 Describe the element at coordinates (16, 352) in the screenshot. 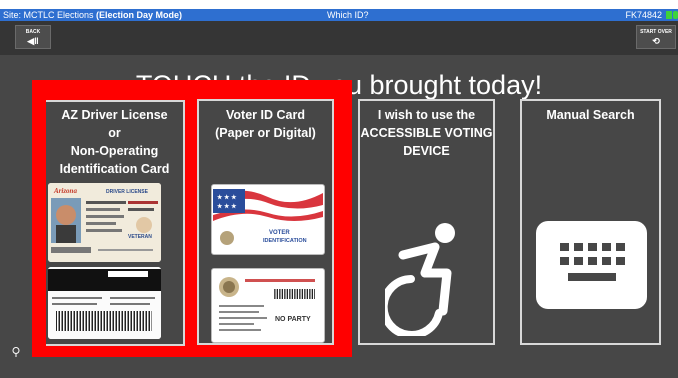

I see `location-pin-icon` at that location.